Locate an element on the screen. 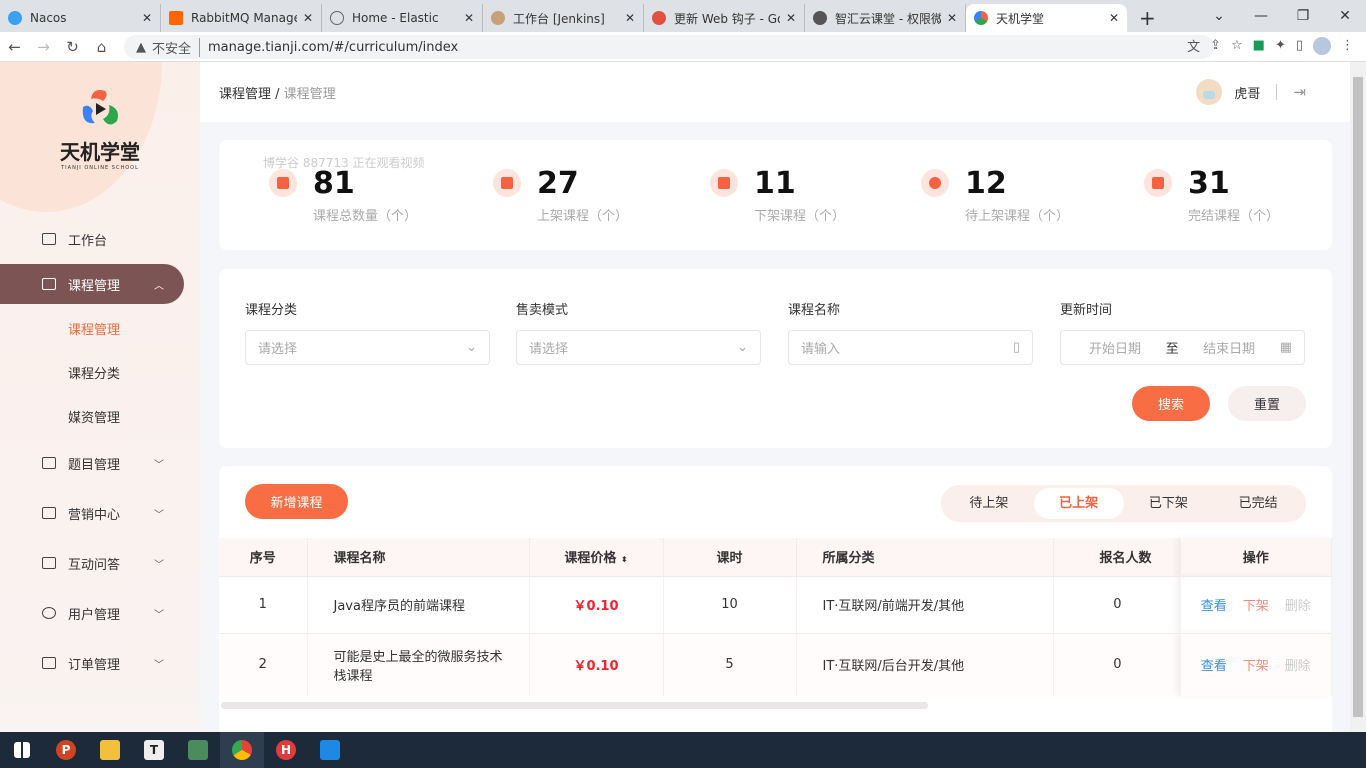 The image size is (1366, 768). col-price: 课程价格 ⬍ is located at coordinates (596, 557).